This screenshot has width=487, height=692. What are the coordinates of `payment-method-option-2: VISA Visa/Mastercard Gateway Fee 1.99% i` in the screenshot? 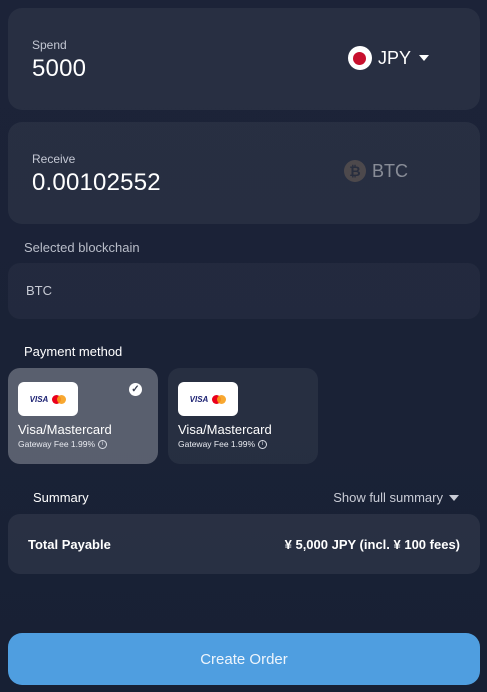 It's located at (243, 416).